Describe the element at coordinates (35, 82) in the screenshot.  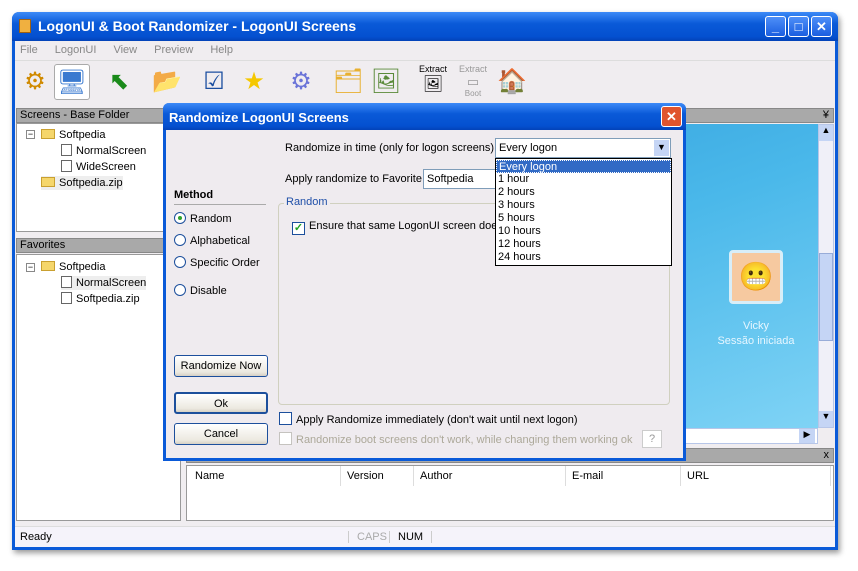
I see `logonui-settings-icon: ⚙` at that location.